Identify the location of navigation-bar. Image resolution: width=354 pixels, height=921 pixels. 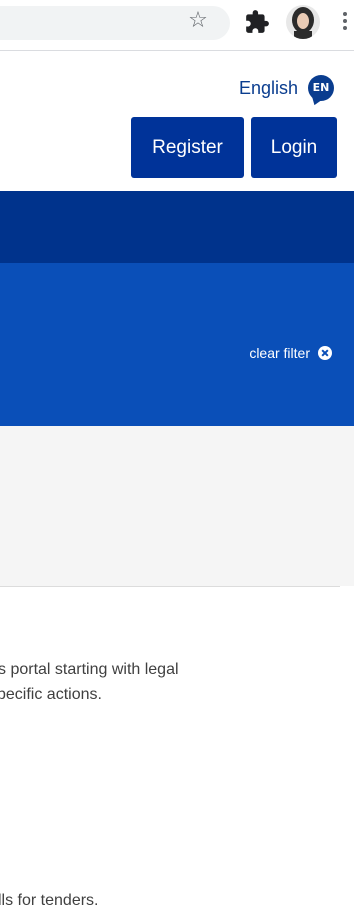
(177, 227).